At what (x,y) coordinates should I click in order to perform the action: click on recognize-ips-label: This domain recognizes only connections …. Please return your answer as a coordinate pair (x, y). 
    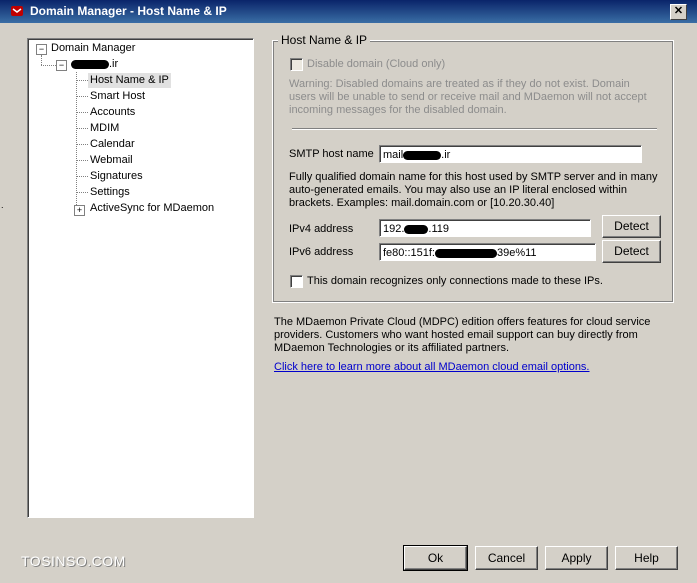
    Looking at the image, I should click on (455, 281).